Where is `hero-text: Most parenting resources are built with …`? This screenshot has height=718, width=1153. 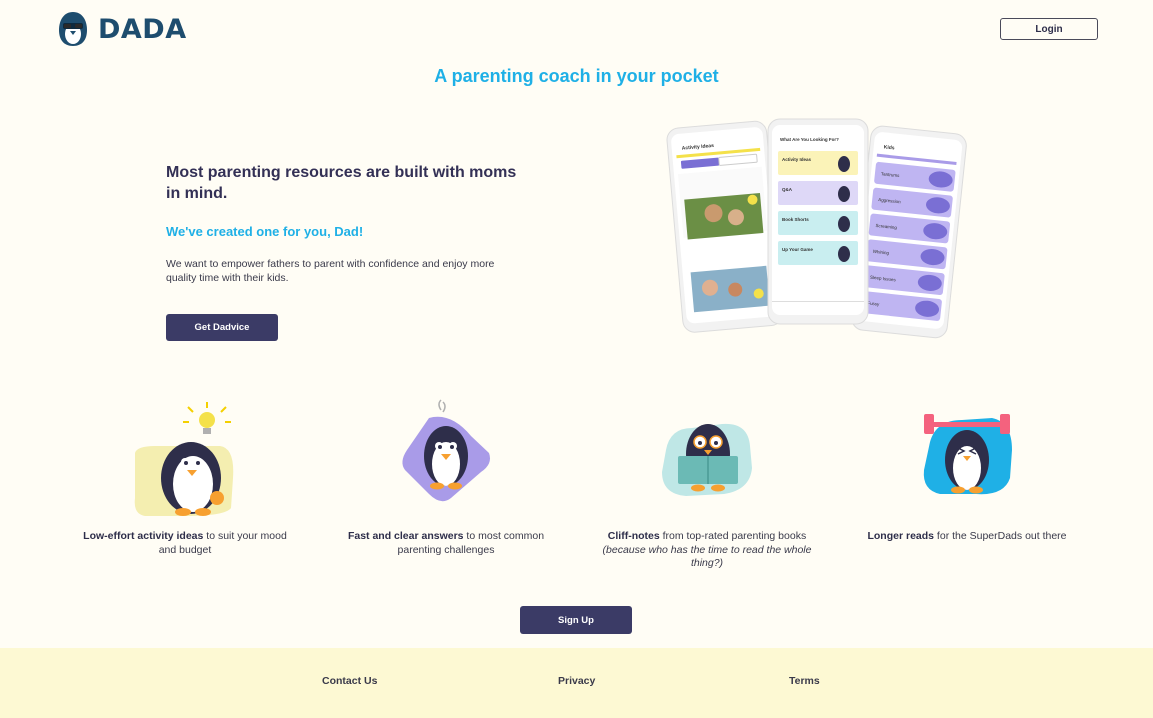
hero-text: Most parenting resources are built with … is located at coordinates (346, 223).